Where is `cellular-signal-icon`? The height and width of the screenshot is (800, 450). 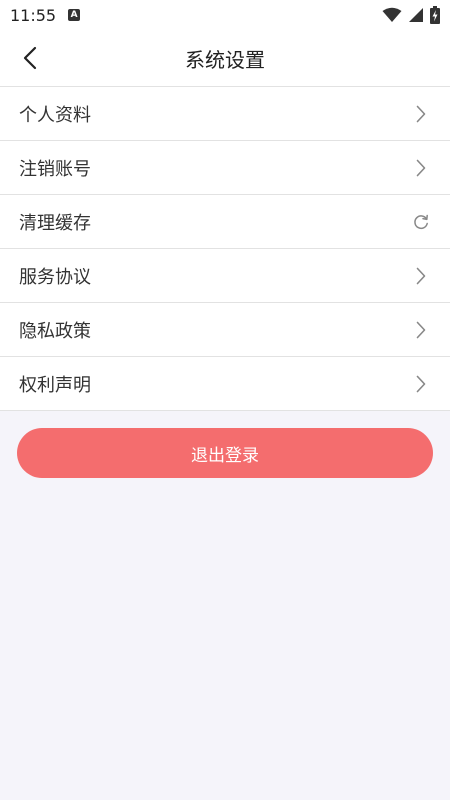
cellular-signal-icon is located at coordinates (416, 15).